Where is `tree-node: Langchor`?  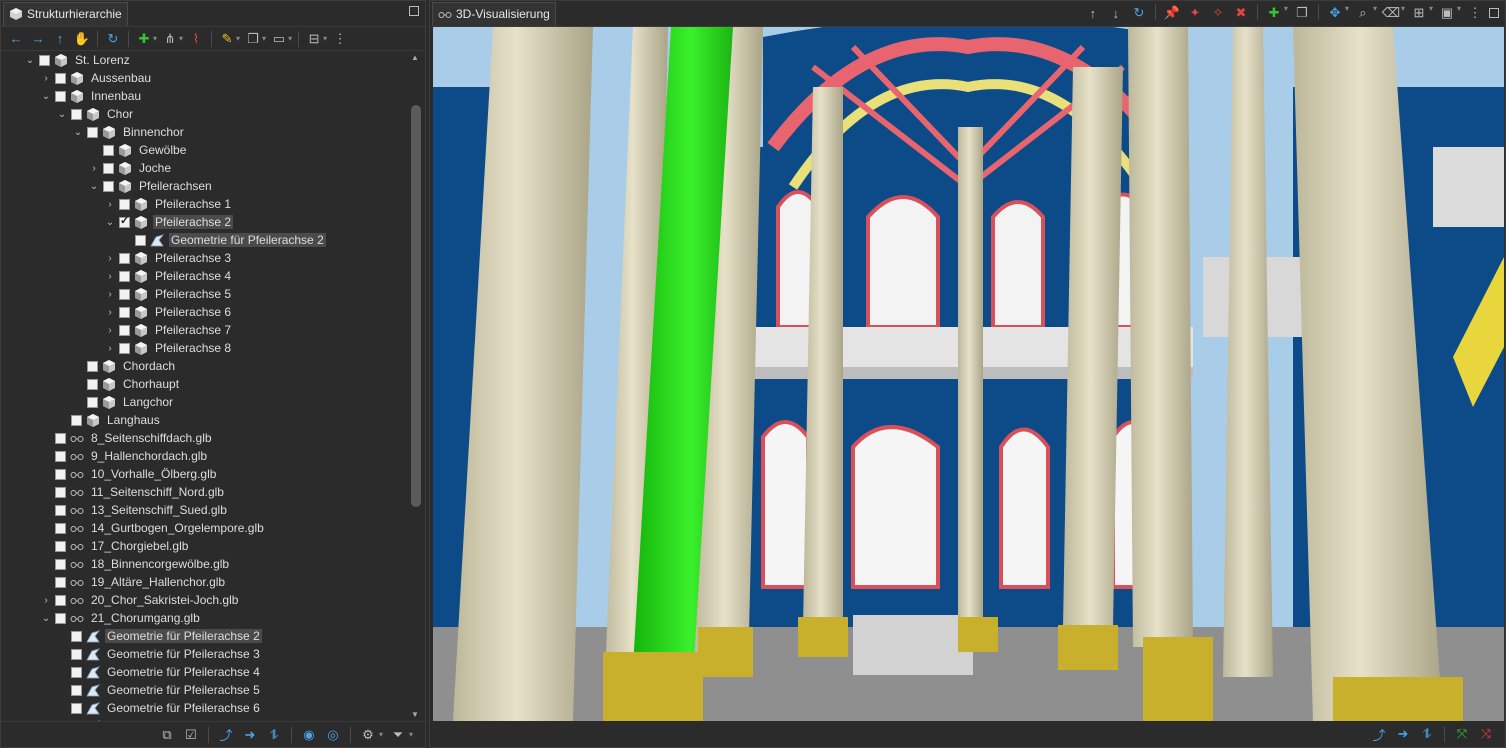
tree-node: Langchor is located at coordinates (123, 402).